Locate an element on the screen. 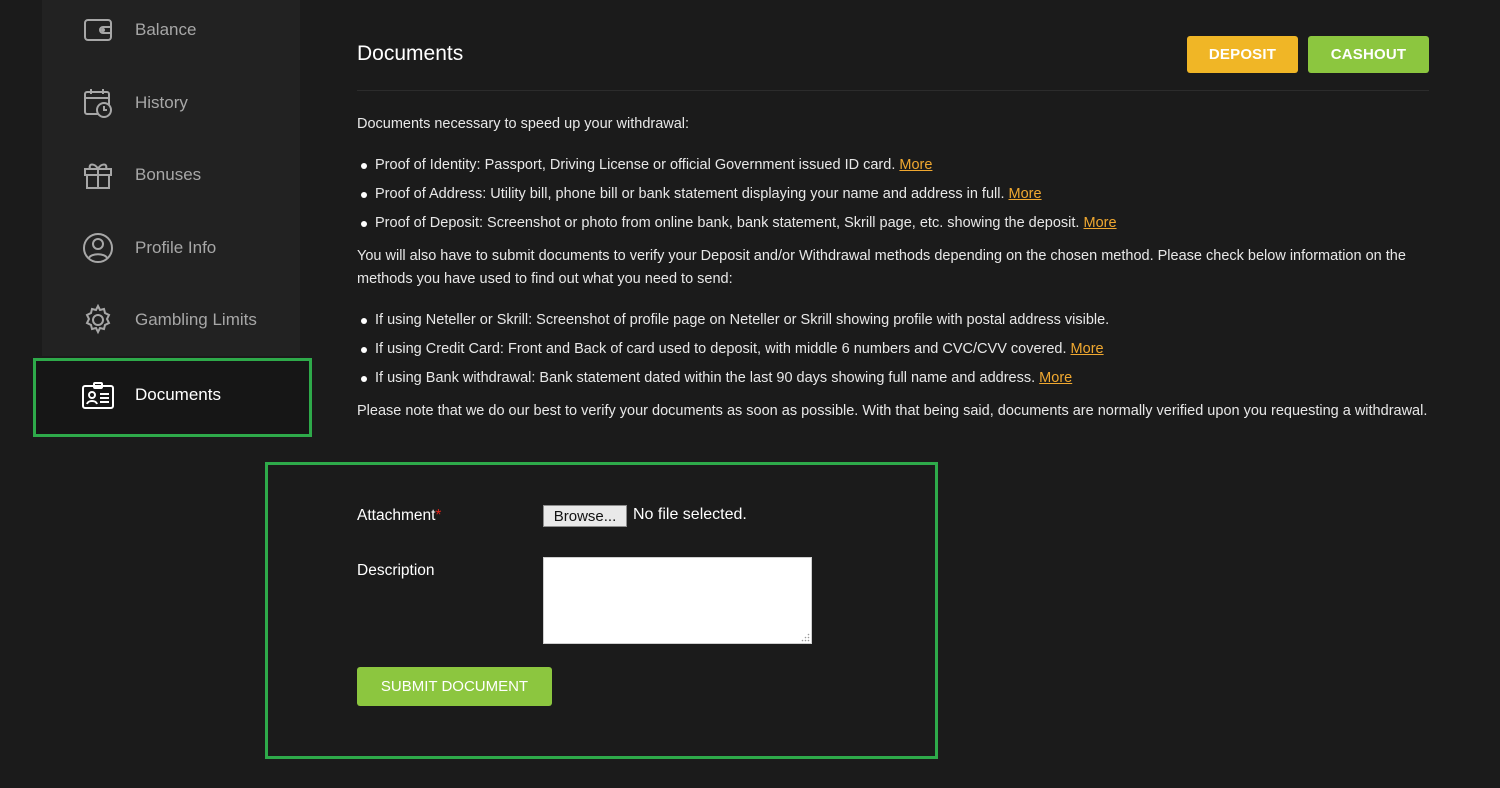 The image size is (1500, 788). attachment-label: Attachment* is located at coordinates (399, 516).